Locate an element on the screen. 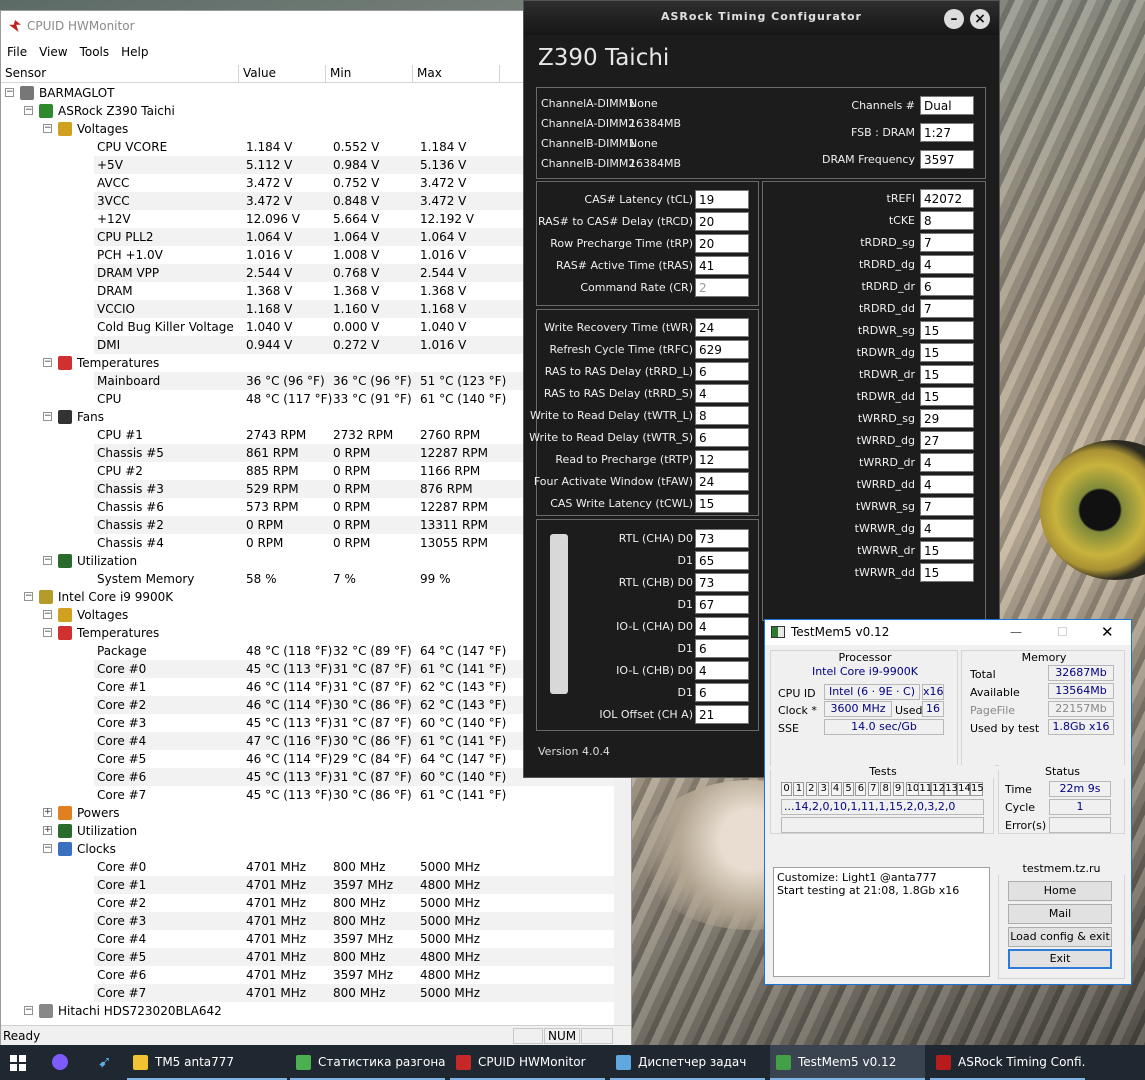 The image size is (1145, 1080). tree-node: − Hitachi HDS723020BLA642 is located at coordinates (308, 1011).